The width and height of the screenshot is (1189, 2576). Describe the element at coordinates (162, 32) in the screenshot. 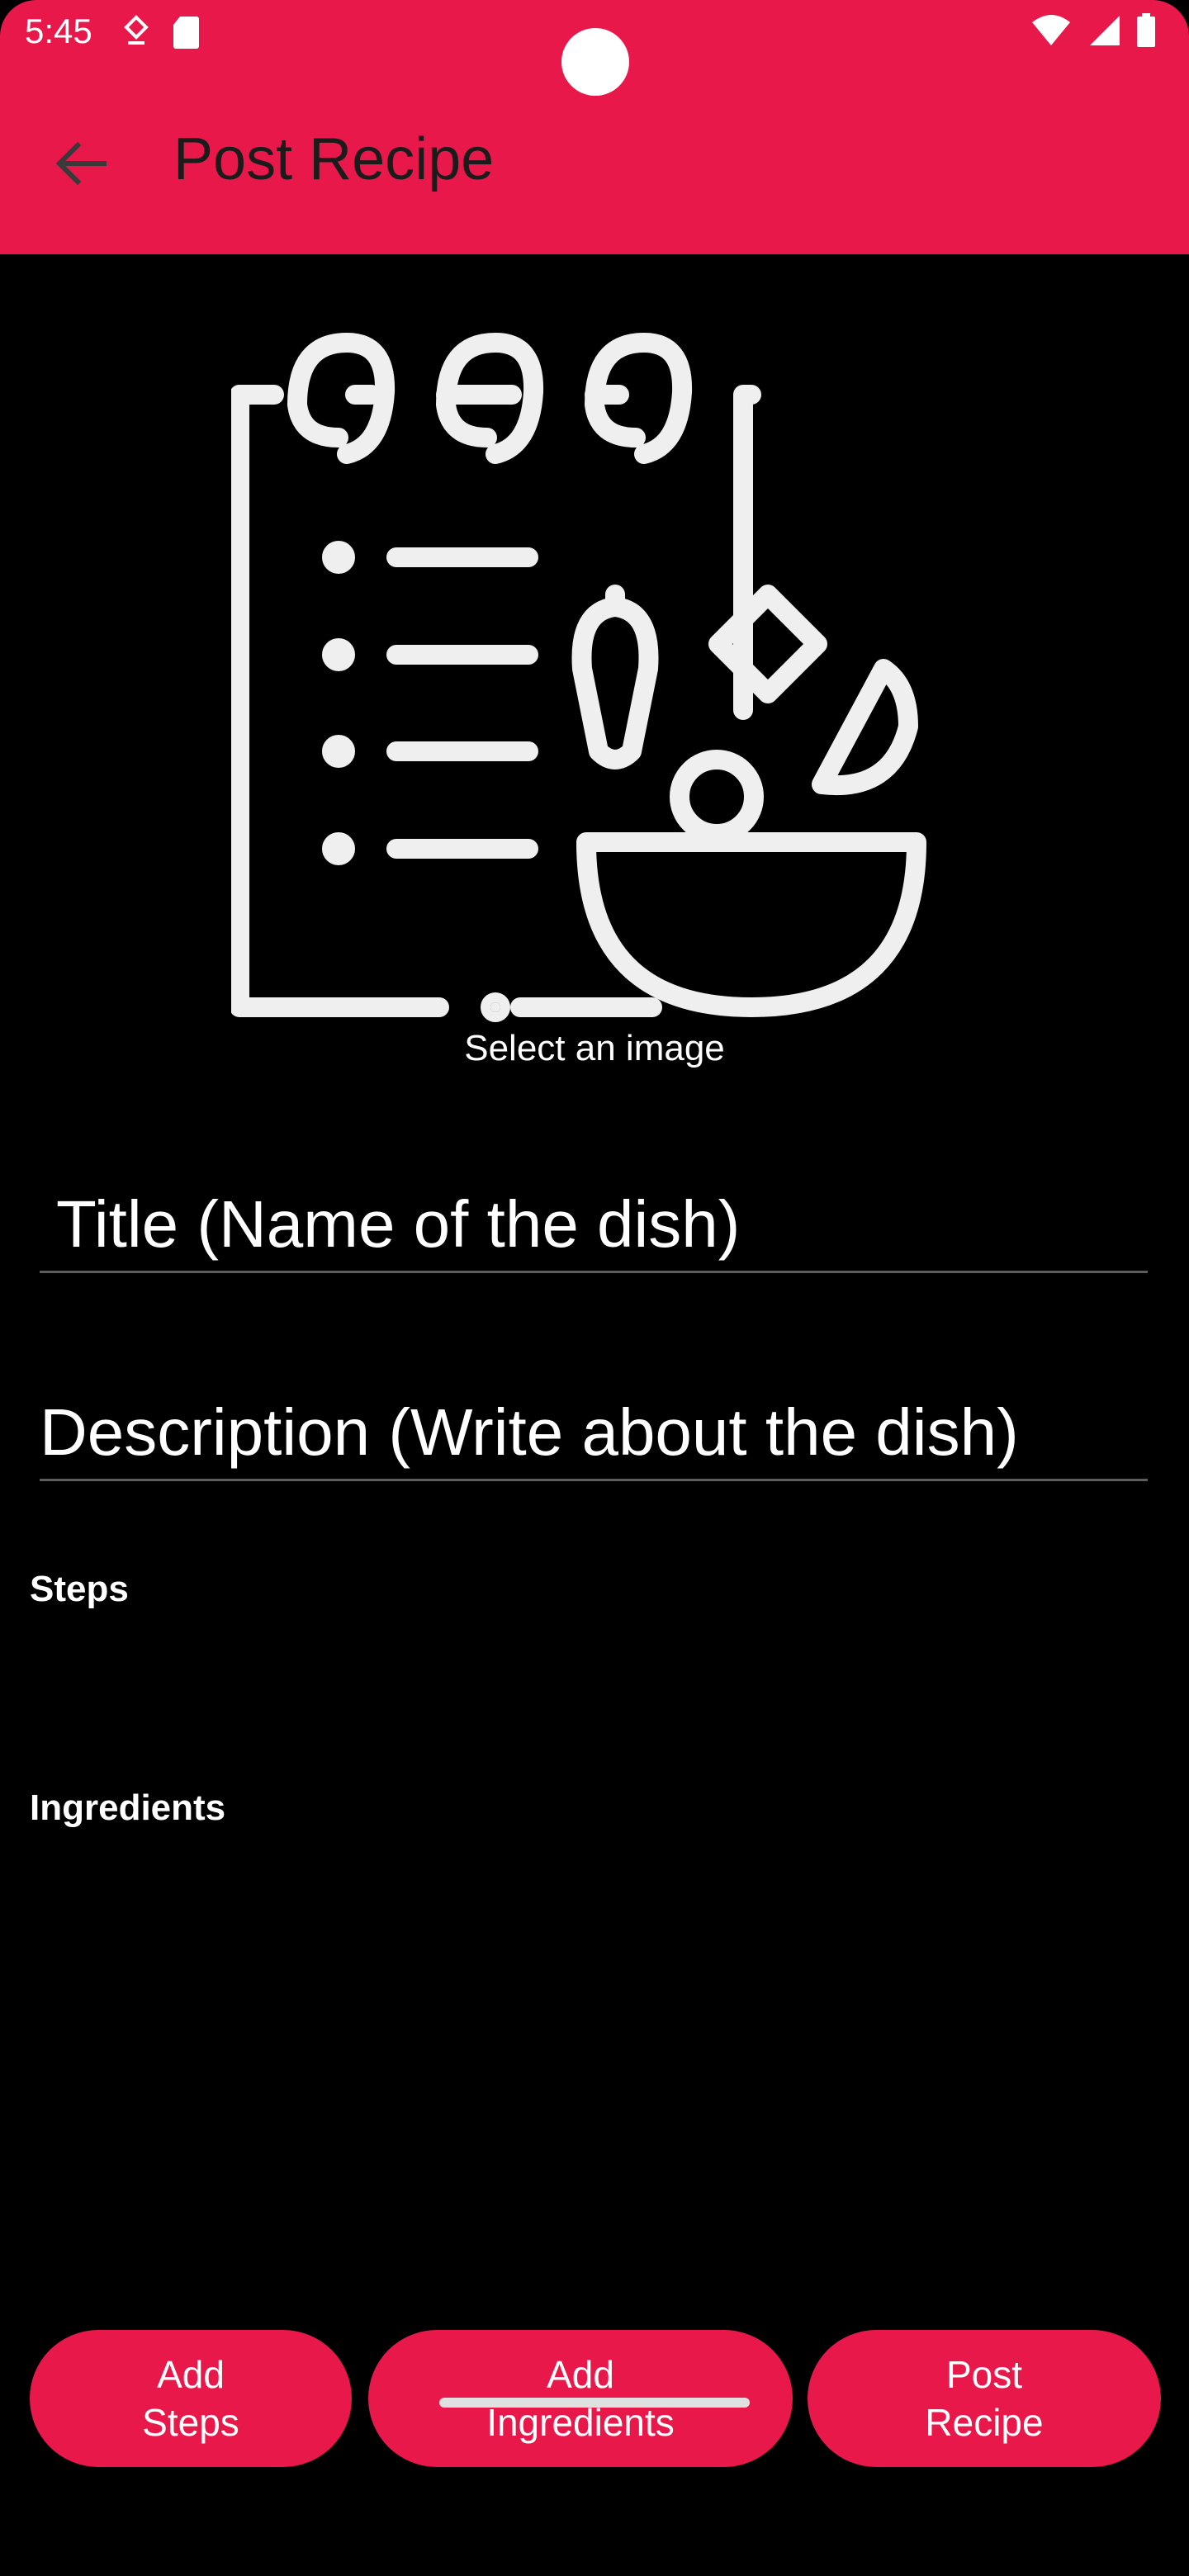

I see `status-left-icons` at that location.